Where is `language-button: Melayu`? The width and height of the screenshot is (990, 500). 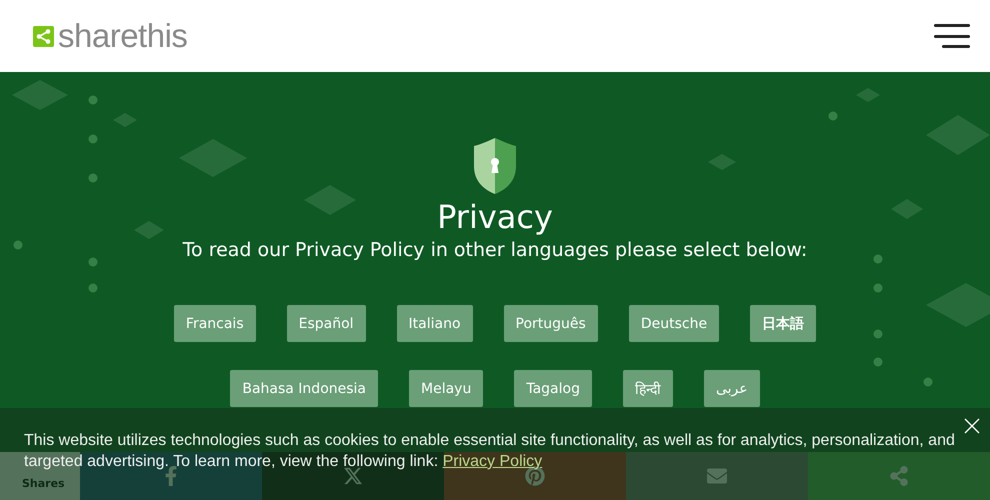
language-button: Melayu is located at coordinates (446, 389).